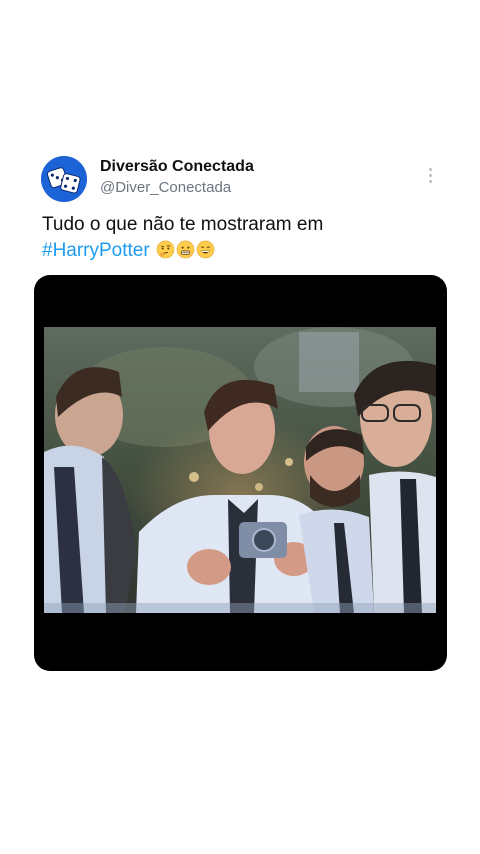  I want to click on grimacing-face-icon, so click(185, 249).